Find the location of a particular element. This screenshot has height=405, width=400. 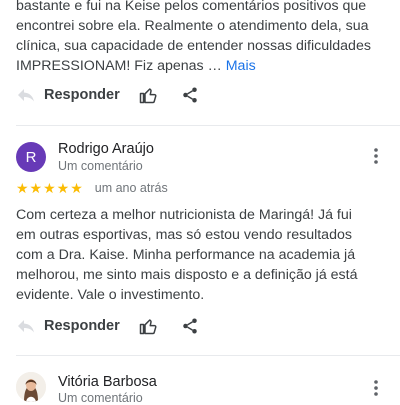

avatar: R is located at coordinates (31, 157).